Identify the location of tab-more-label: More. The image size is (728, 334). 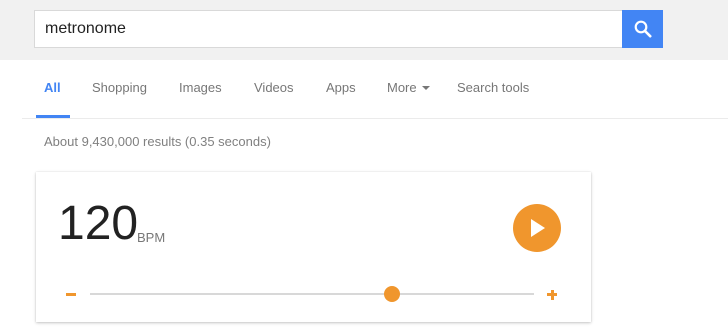
(402, 87).